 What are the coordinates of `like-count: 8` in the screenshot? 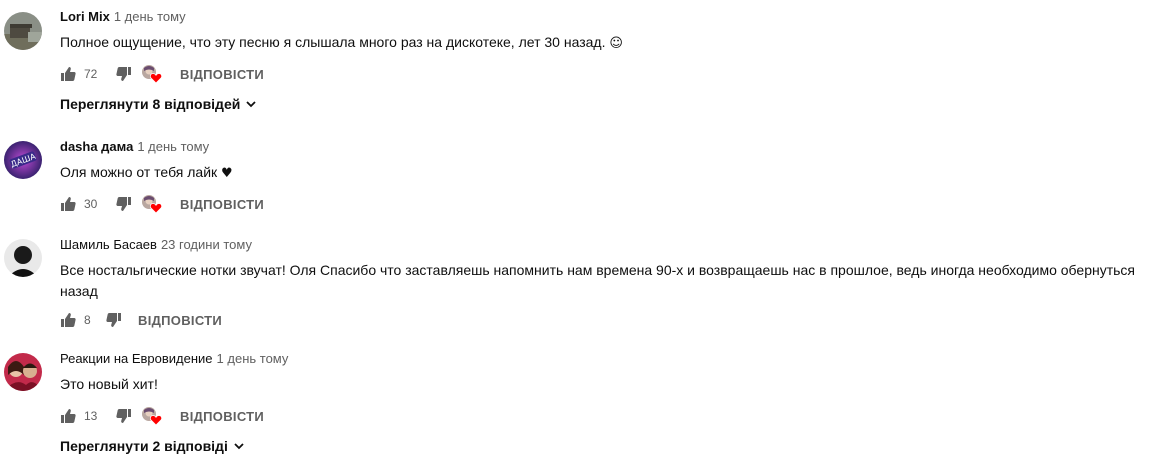 It's located at (87, 320).